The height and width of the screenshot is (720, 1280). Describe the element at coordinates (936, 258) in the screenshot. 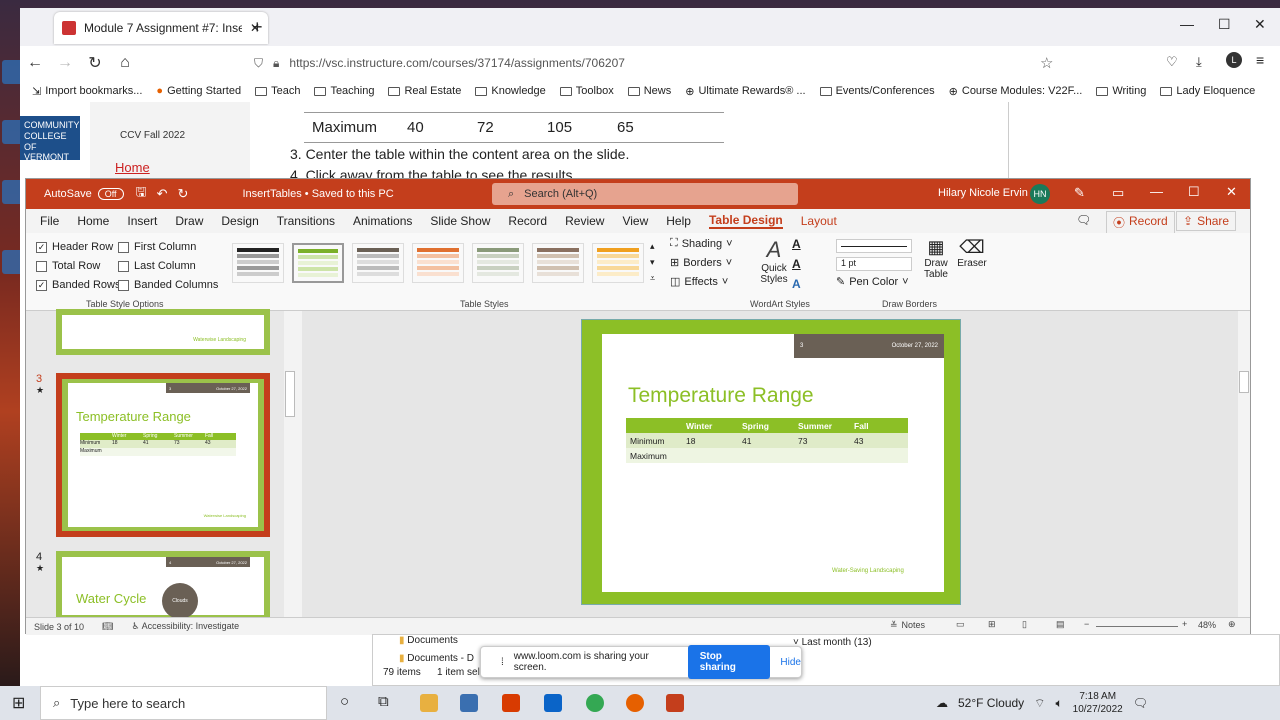

I see `draw-table-button: ▦ Draw Table` at that location.